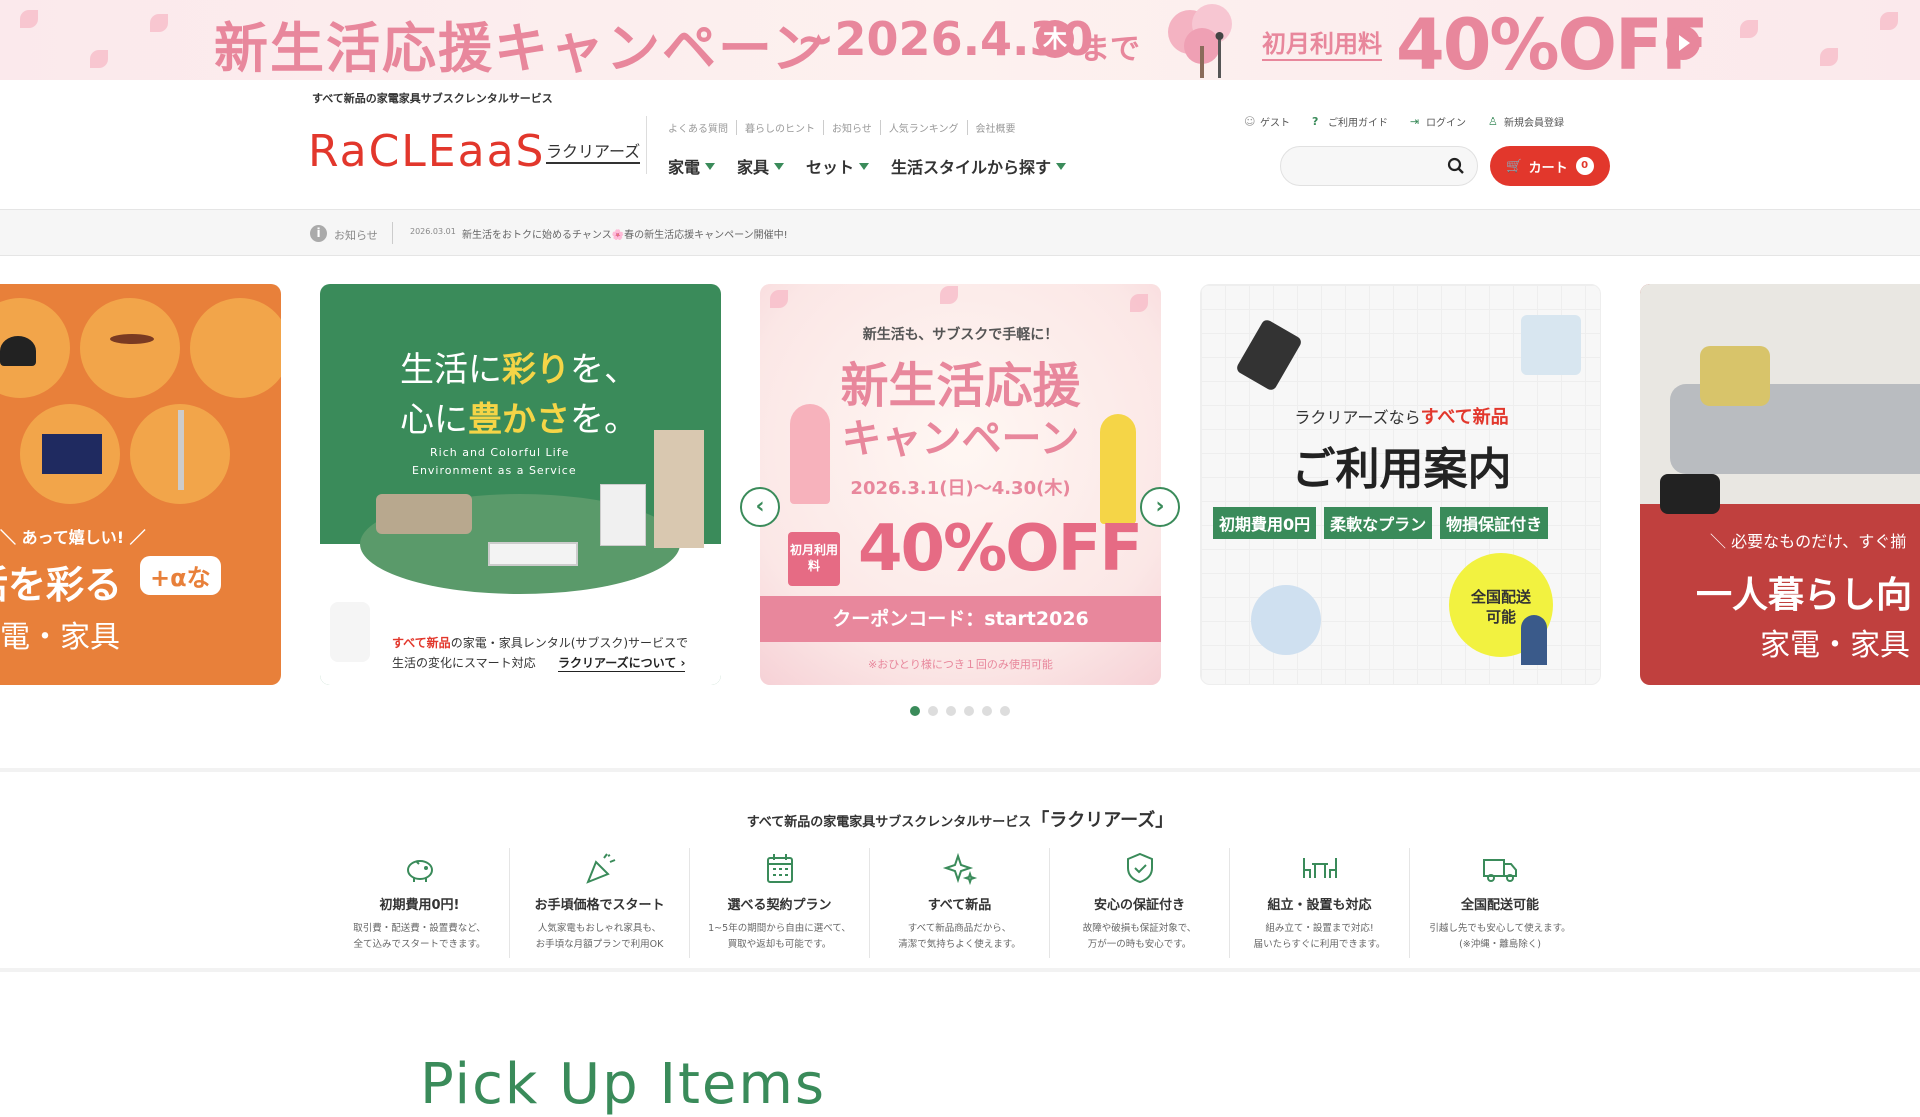 This screenshot has width=1920, height=1117. I want to click on feature-desc: 1~5年の期間から自由に選べて、 買取や返却も可能です。, so click(779, 936).